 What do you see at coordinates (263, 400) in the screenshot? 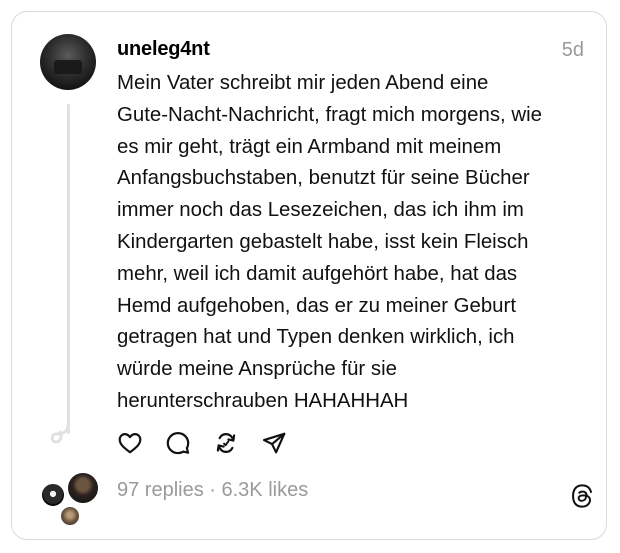
I see `post-line: herunterschrauben HAHAHHAH` at bounding box center [263, 400].